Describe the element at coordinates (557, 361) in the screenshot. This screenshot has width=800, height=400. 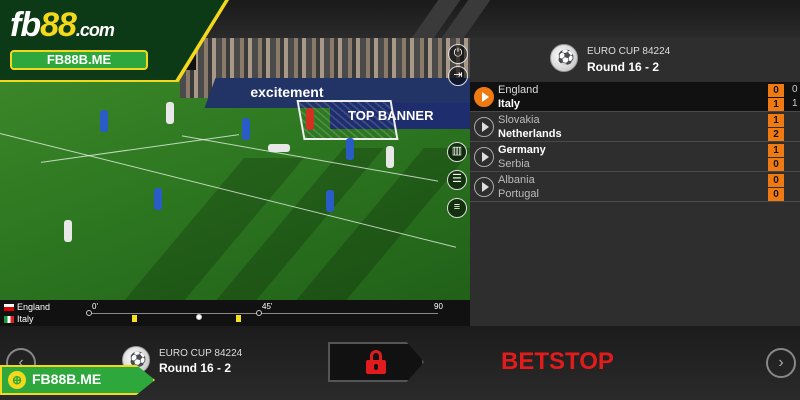
I see `betstop-label: BETSTOP` at that location.